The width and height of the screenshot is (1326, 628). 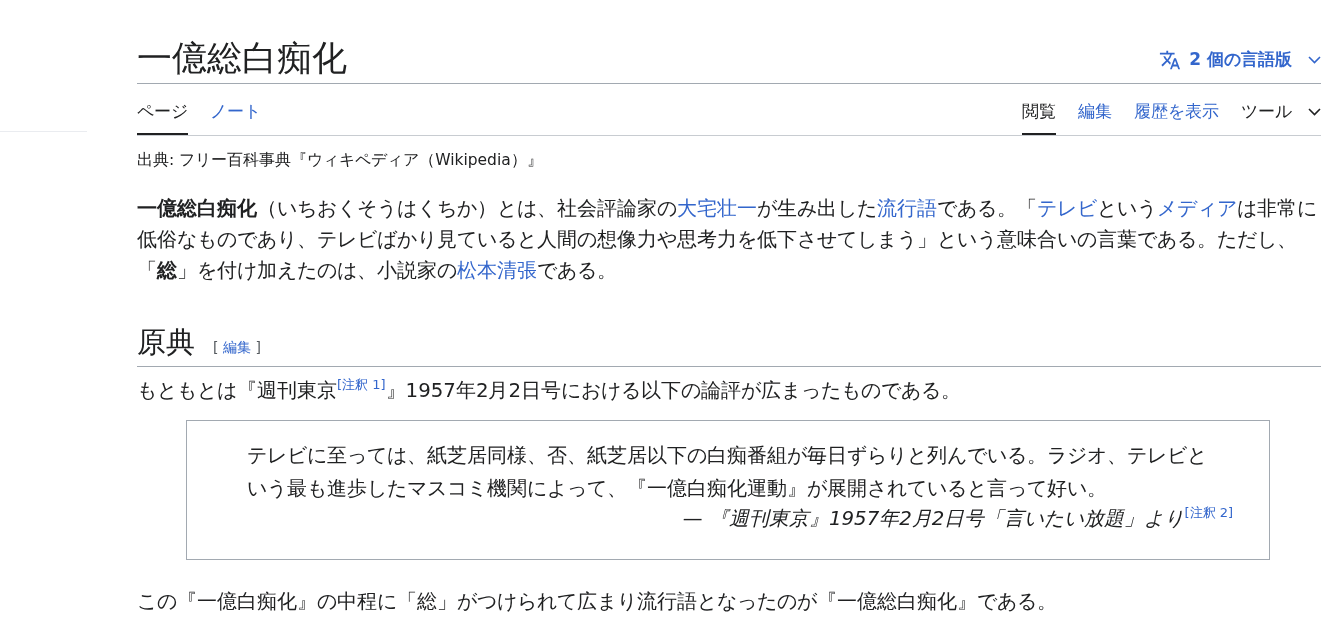 I want to click on language-button: 2 個の言語版, so click(x=1240, y=64).